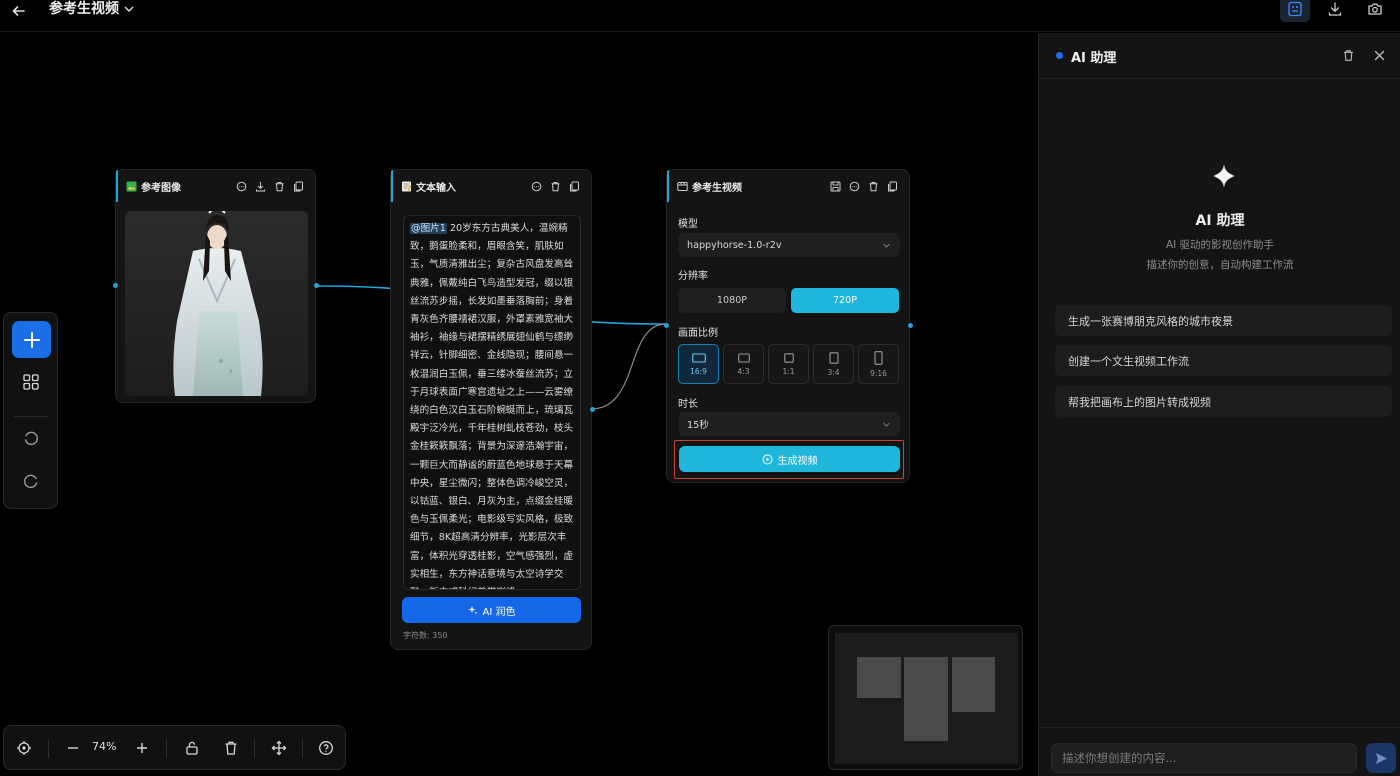  I want to click on ratio-4-3-button: 4:3, so click(743, 364).